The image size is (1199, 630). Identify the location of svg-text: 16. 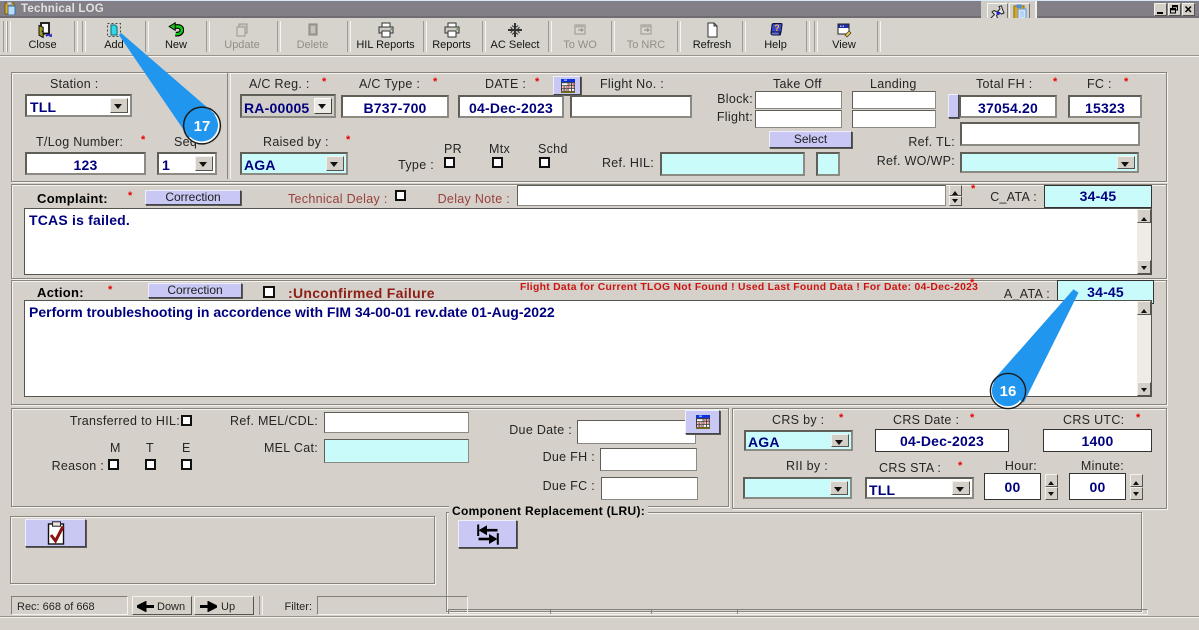
(1008, 391).